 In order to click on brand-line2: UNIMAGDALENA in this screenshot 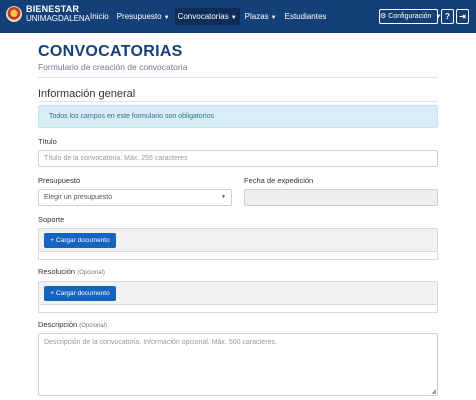, I will do `click(58, 18)`.